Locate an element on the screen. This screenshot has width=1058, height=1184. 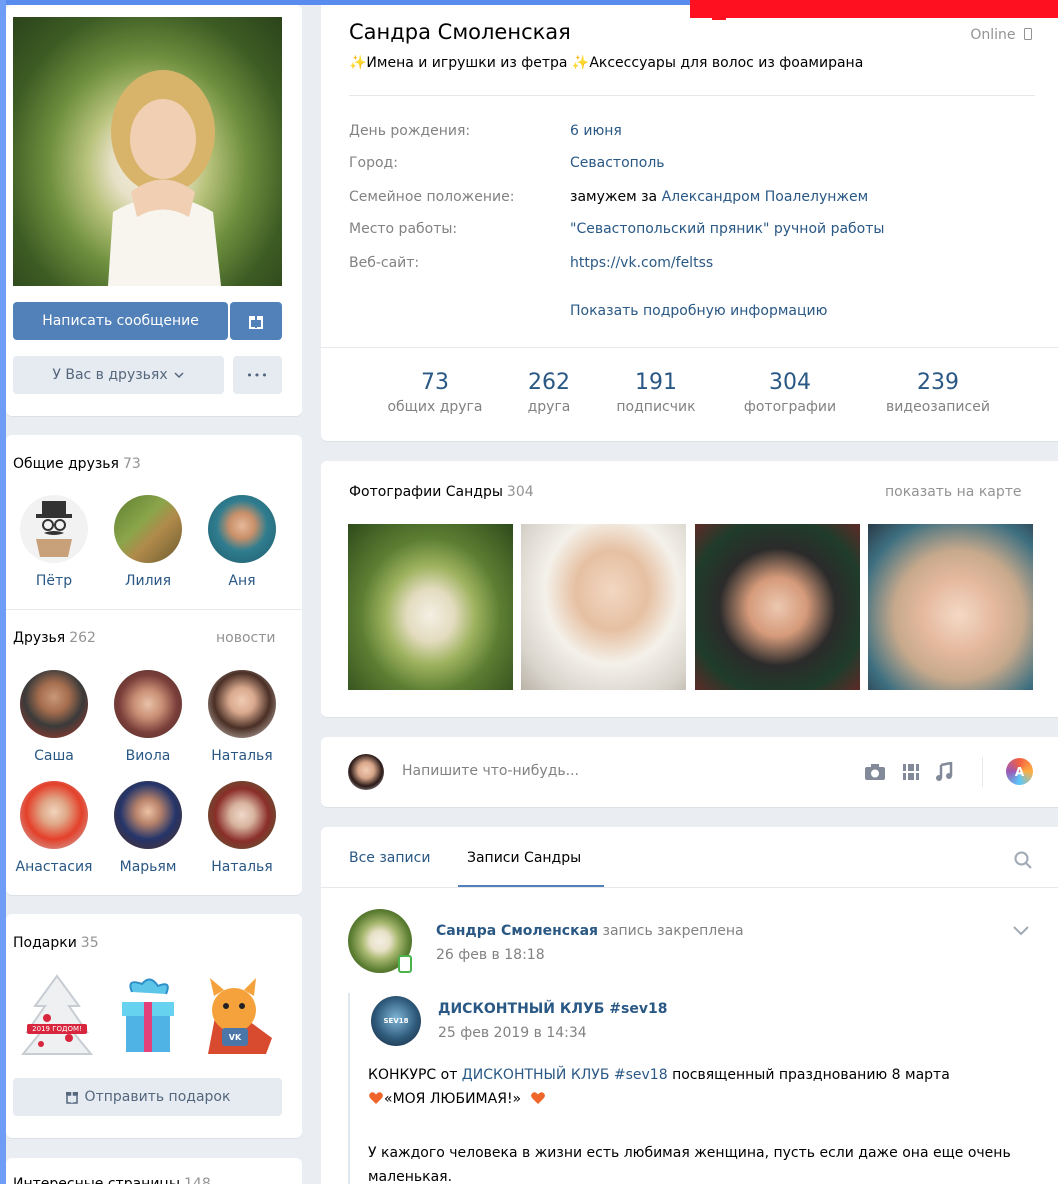
gifts-header: Подарки 35 is located at coordinates (56, 943).